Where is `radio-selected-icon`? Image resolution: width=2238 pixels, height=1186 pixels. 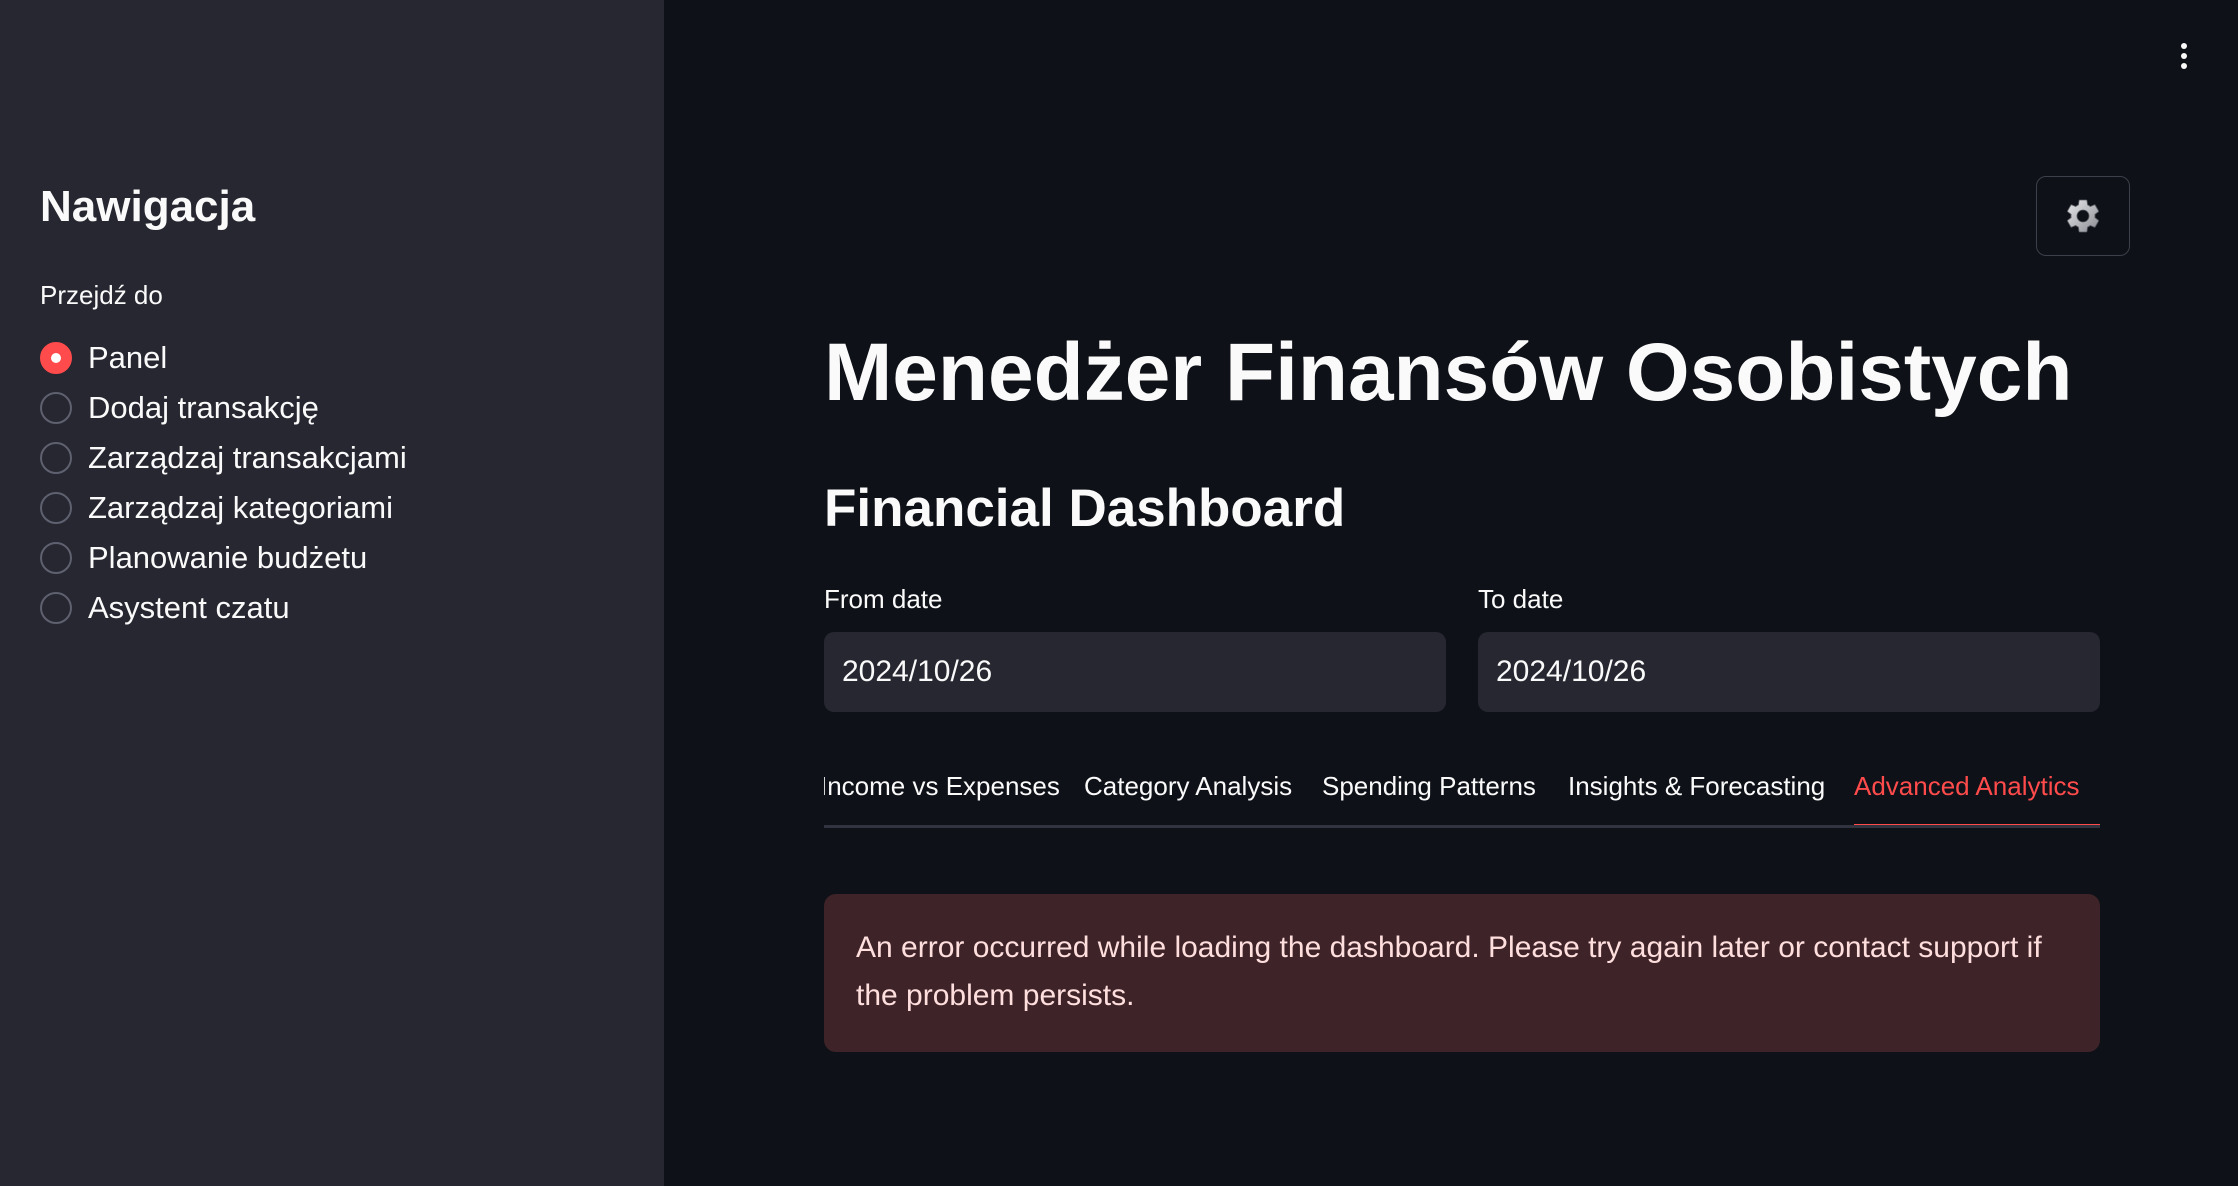 radio-selected-icon is located at coordinates (56, 358).